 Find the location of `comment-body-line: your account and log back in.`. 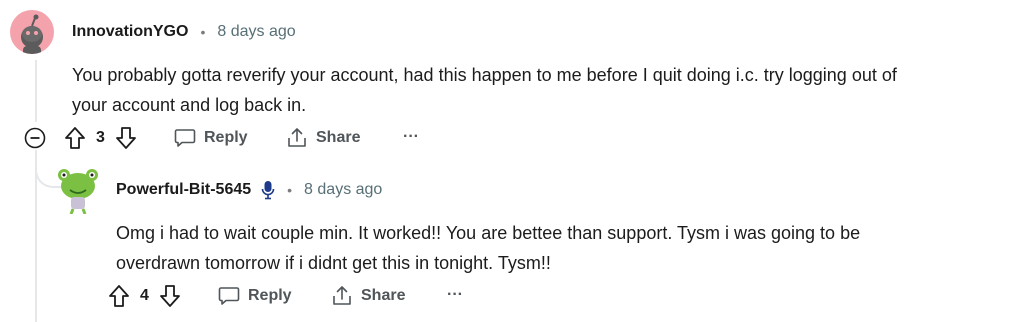

comment-body-line: your account and log back in. is located at coordinates (189, 105).